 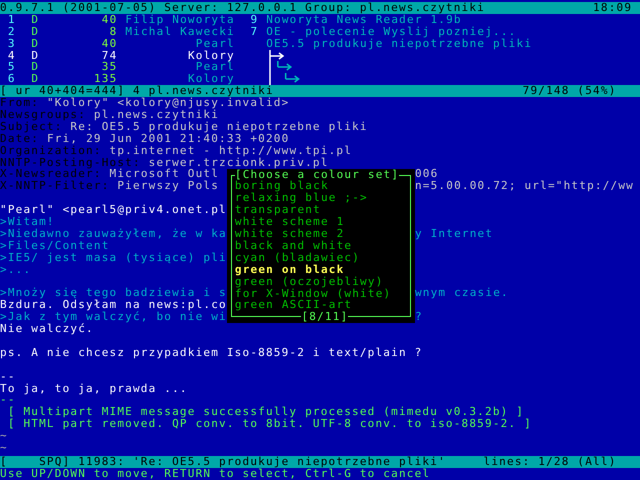 What do you see at coordinates (400, 44) in the screenshot?
I see `article-subject: OE5.5 produkuje niepotrzebne pliki` at bounding box center [400, 44].